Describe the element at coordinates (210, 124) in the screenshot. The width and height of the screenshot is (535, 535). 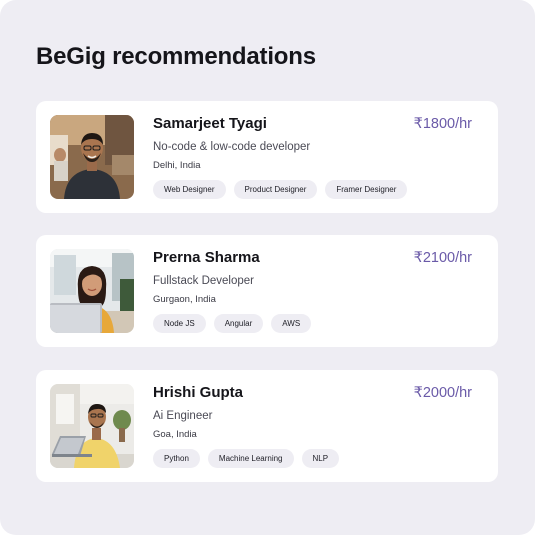
I see `candidate-name: Samarjeet Tyagi` at that location.